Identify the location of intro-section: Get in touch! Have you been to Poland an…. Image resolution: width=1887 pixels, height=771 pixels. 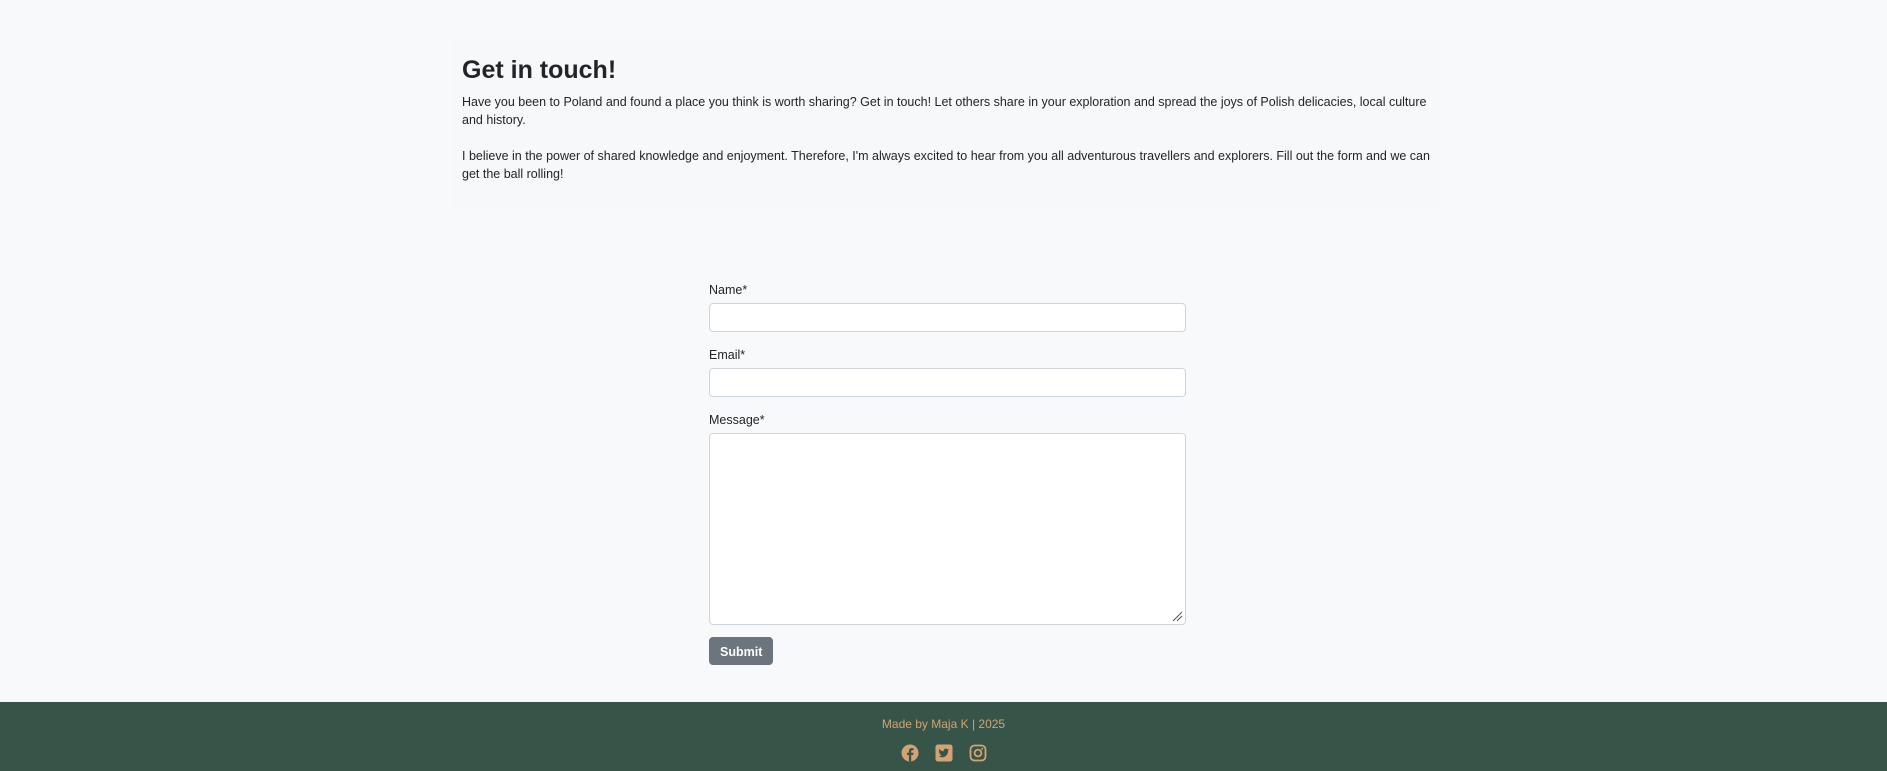
(947, 124).